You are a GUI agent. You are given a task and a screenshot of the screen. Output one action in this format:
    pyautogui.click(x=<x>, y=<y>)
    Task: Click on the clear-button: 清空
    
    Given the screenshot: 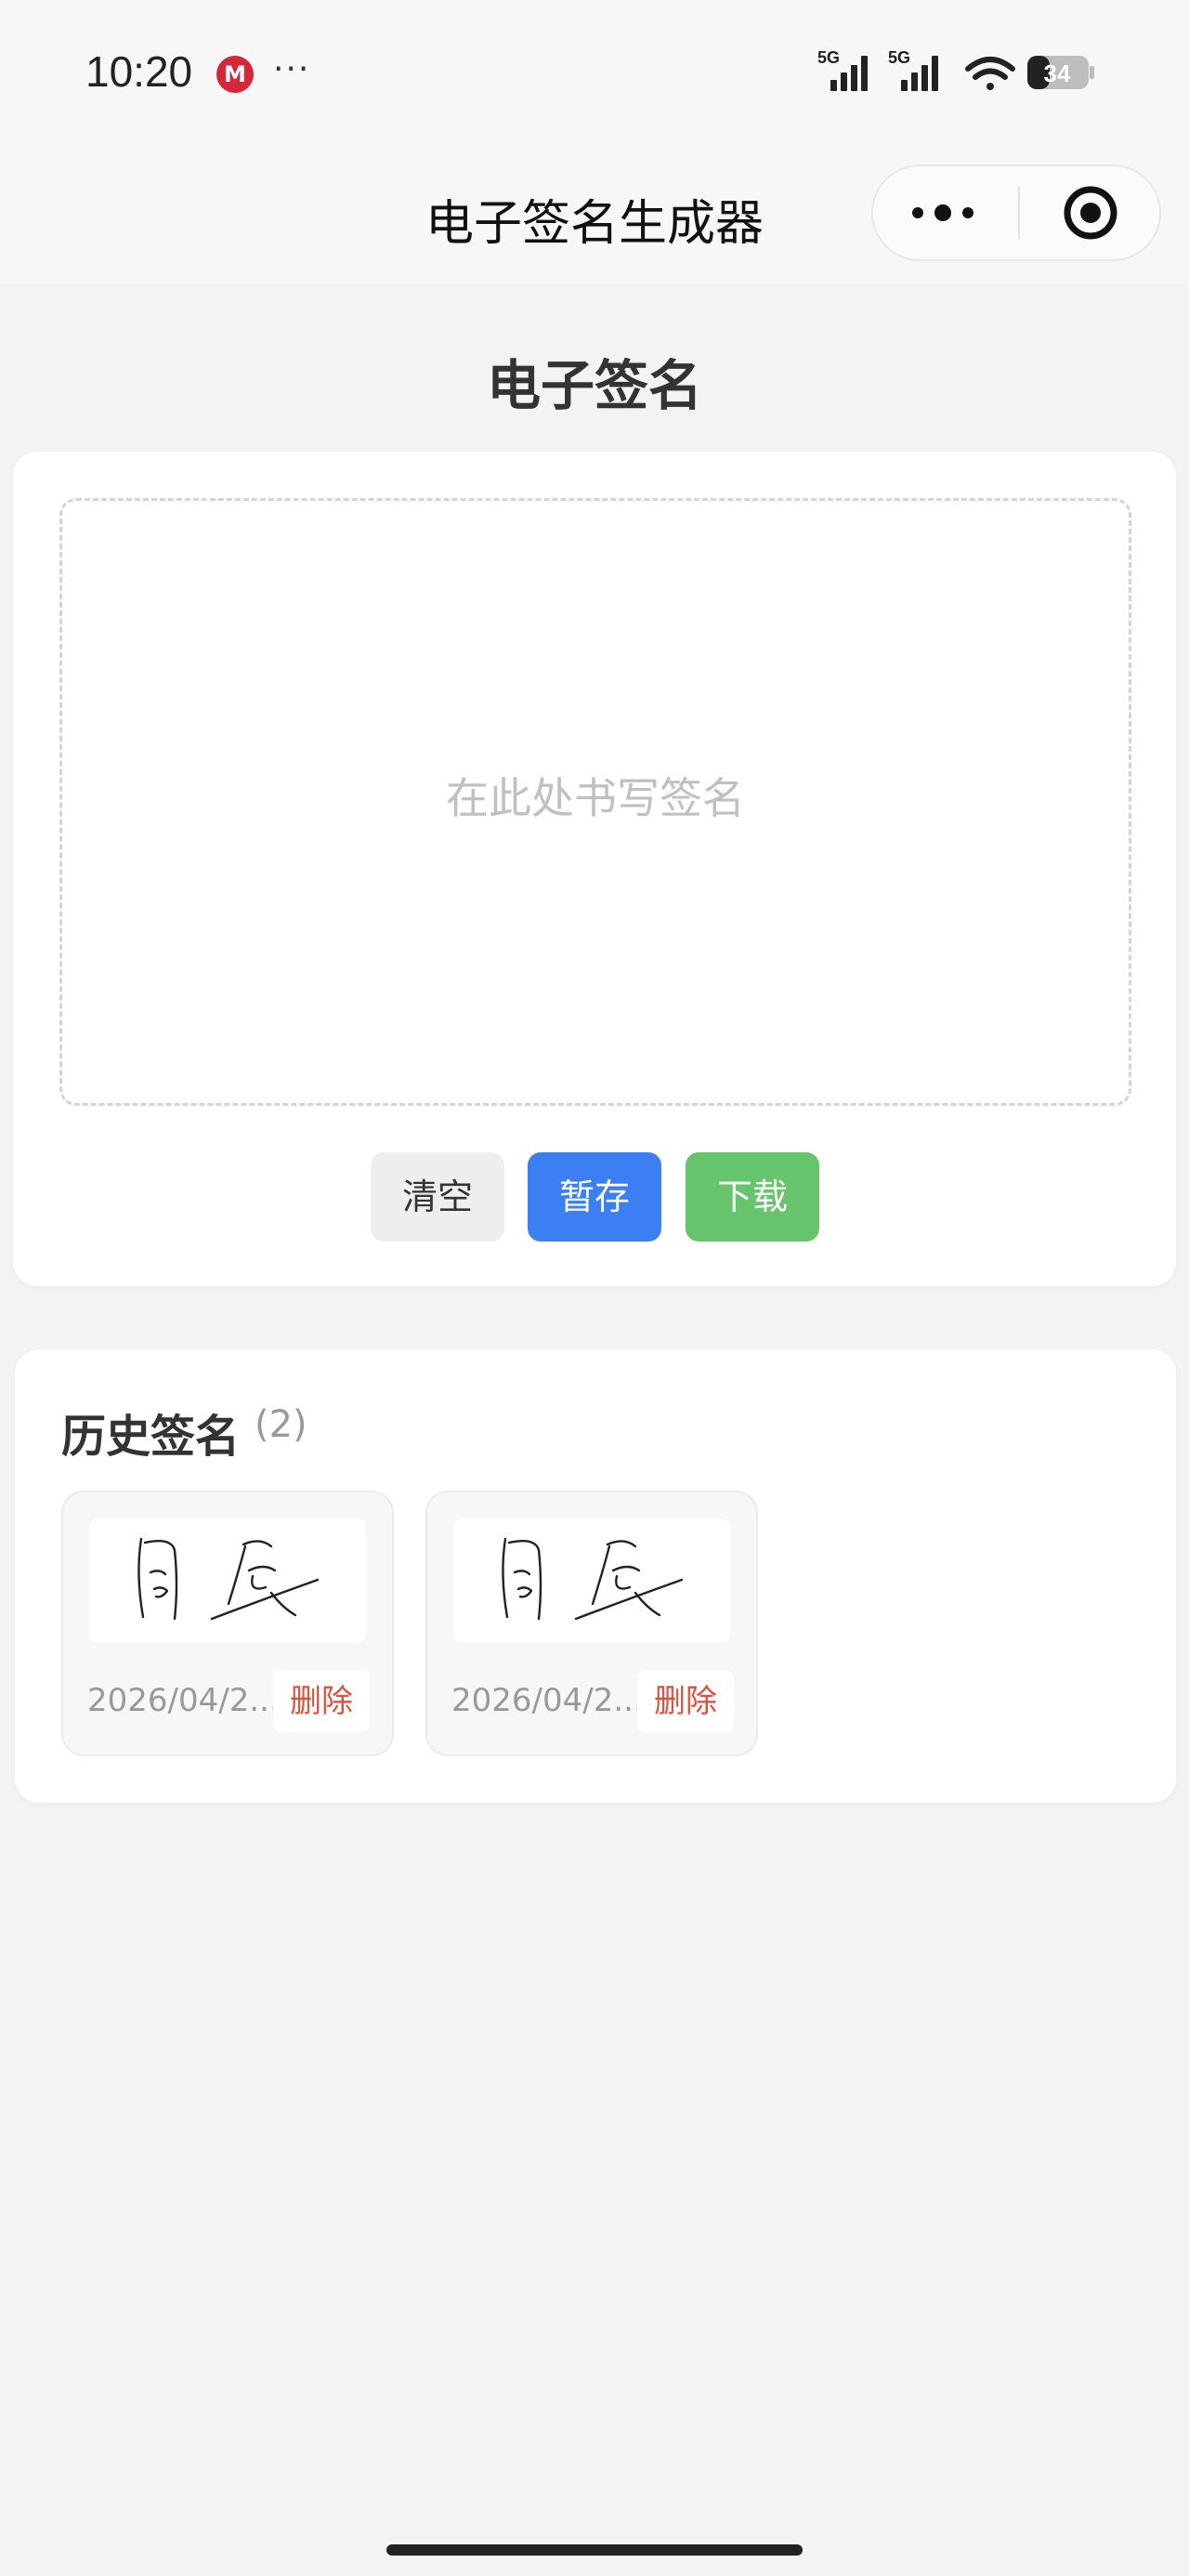 What is the action you would take?
    pyautogui.click(x=438, y=1197)
    